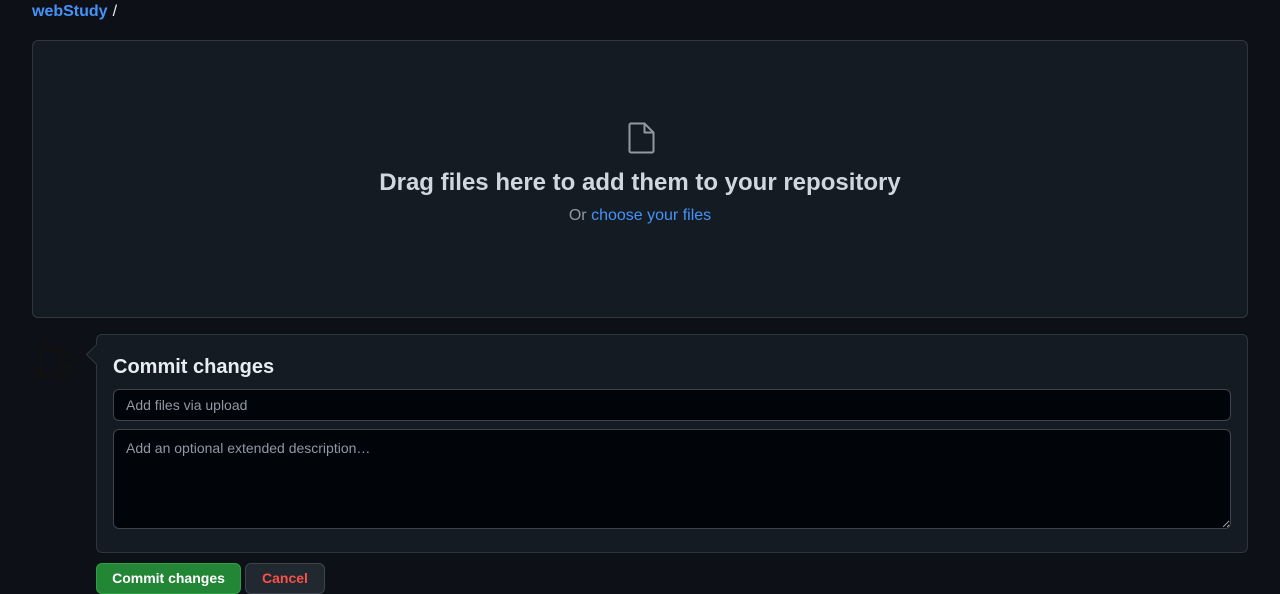 The width and height of the screenshot is (1280, 594). What do you see at coordinates (651, 215) in the screenshot?
I see `choose-files-link: choose your files` at bounding box center [651, 215].